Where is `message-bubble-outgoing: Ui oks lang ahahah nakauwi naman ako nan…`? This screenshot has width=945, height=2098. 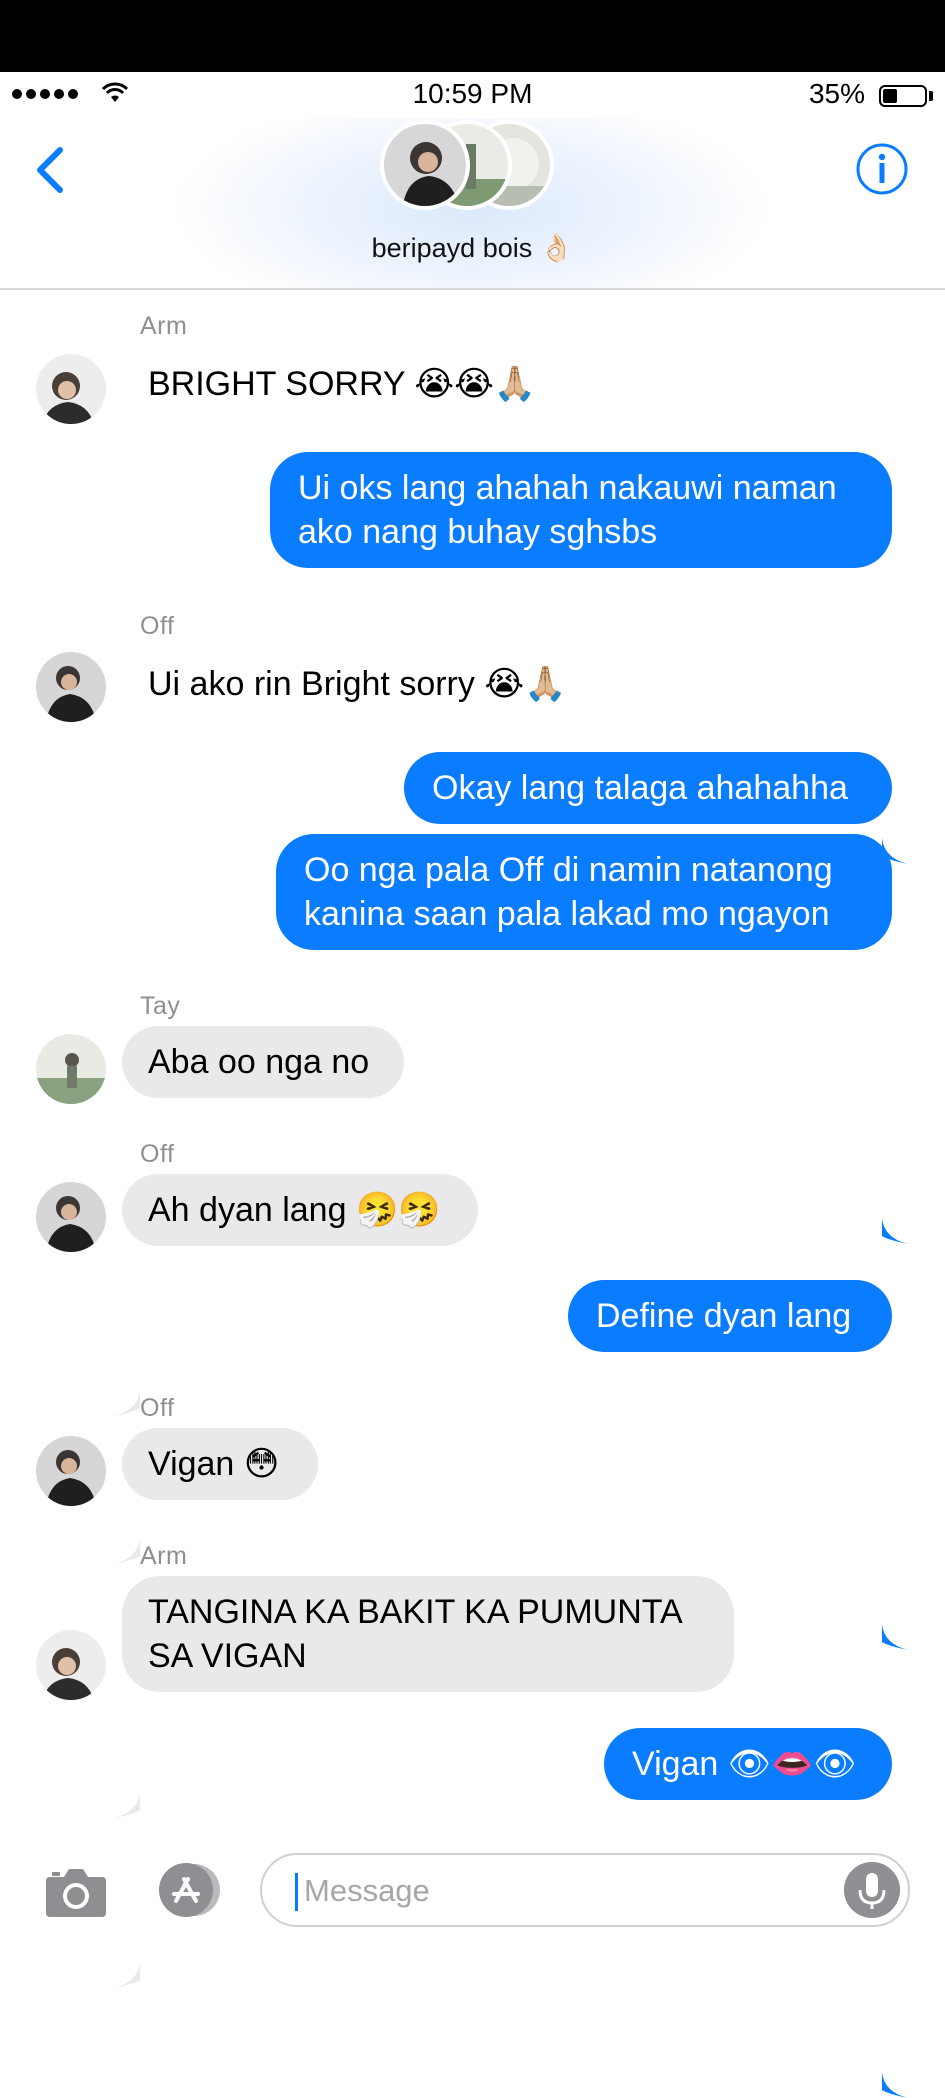
message-bubble-outgoing: Ui oks lang ahahah nakauwi naman ako nan… is located at coordinates (581, 510).